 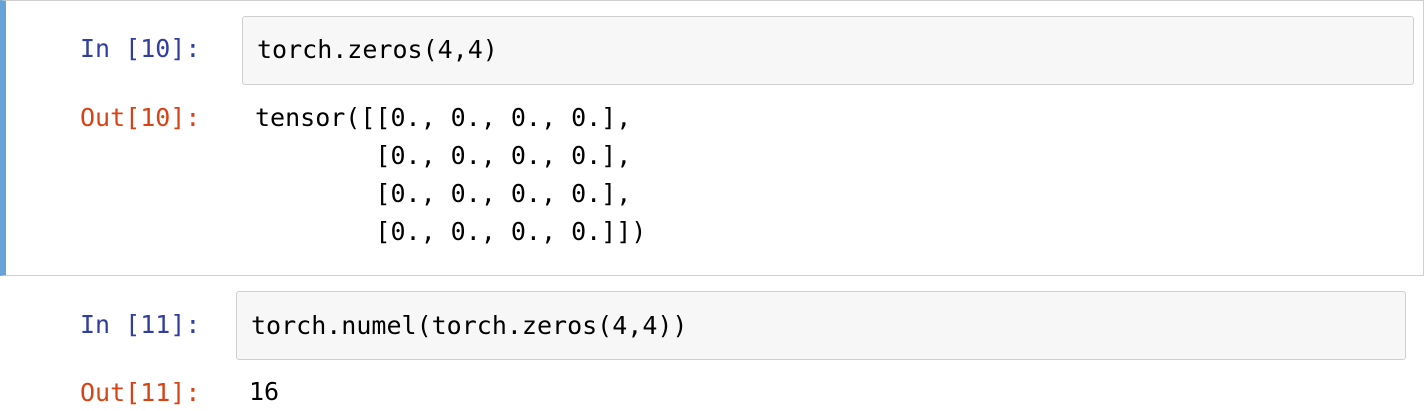 I want to click on output-text-11: 16, so click(x=264, y=391).